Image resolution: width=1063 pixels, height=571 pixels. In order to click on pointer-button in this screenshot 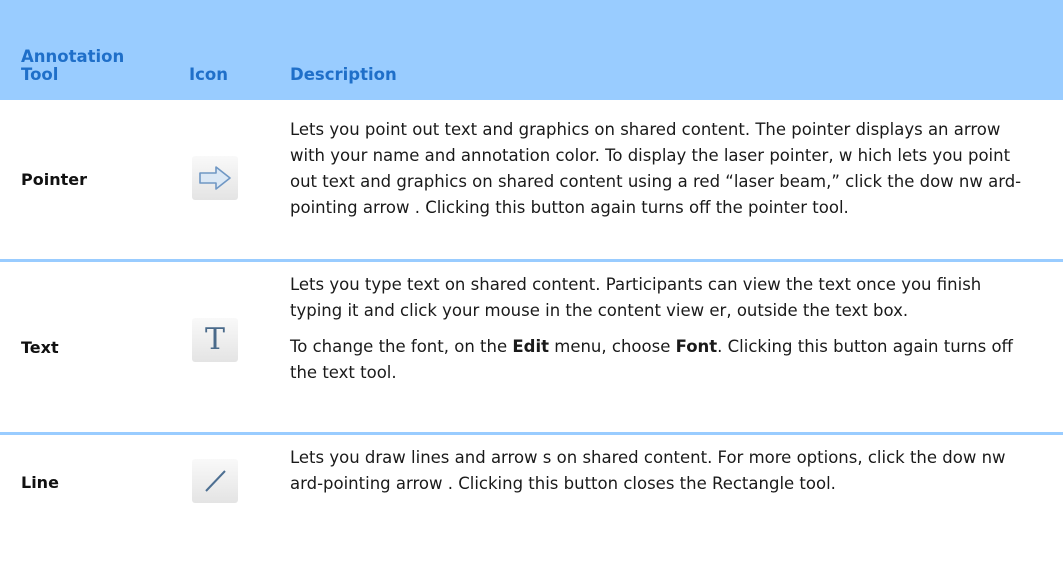, I will do `click(215, 178)`.